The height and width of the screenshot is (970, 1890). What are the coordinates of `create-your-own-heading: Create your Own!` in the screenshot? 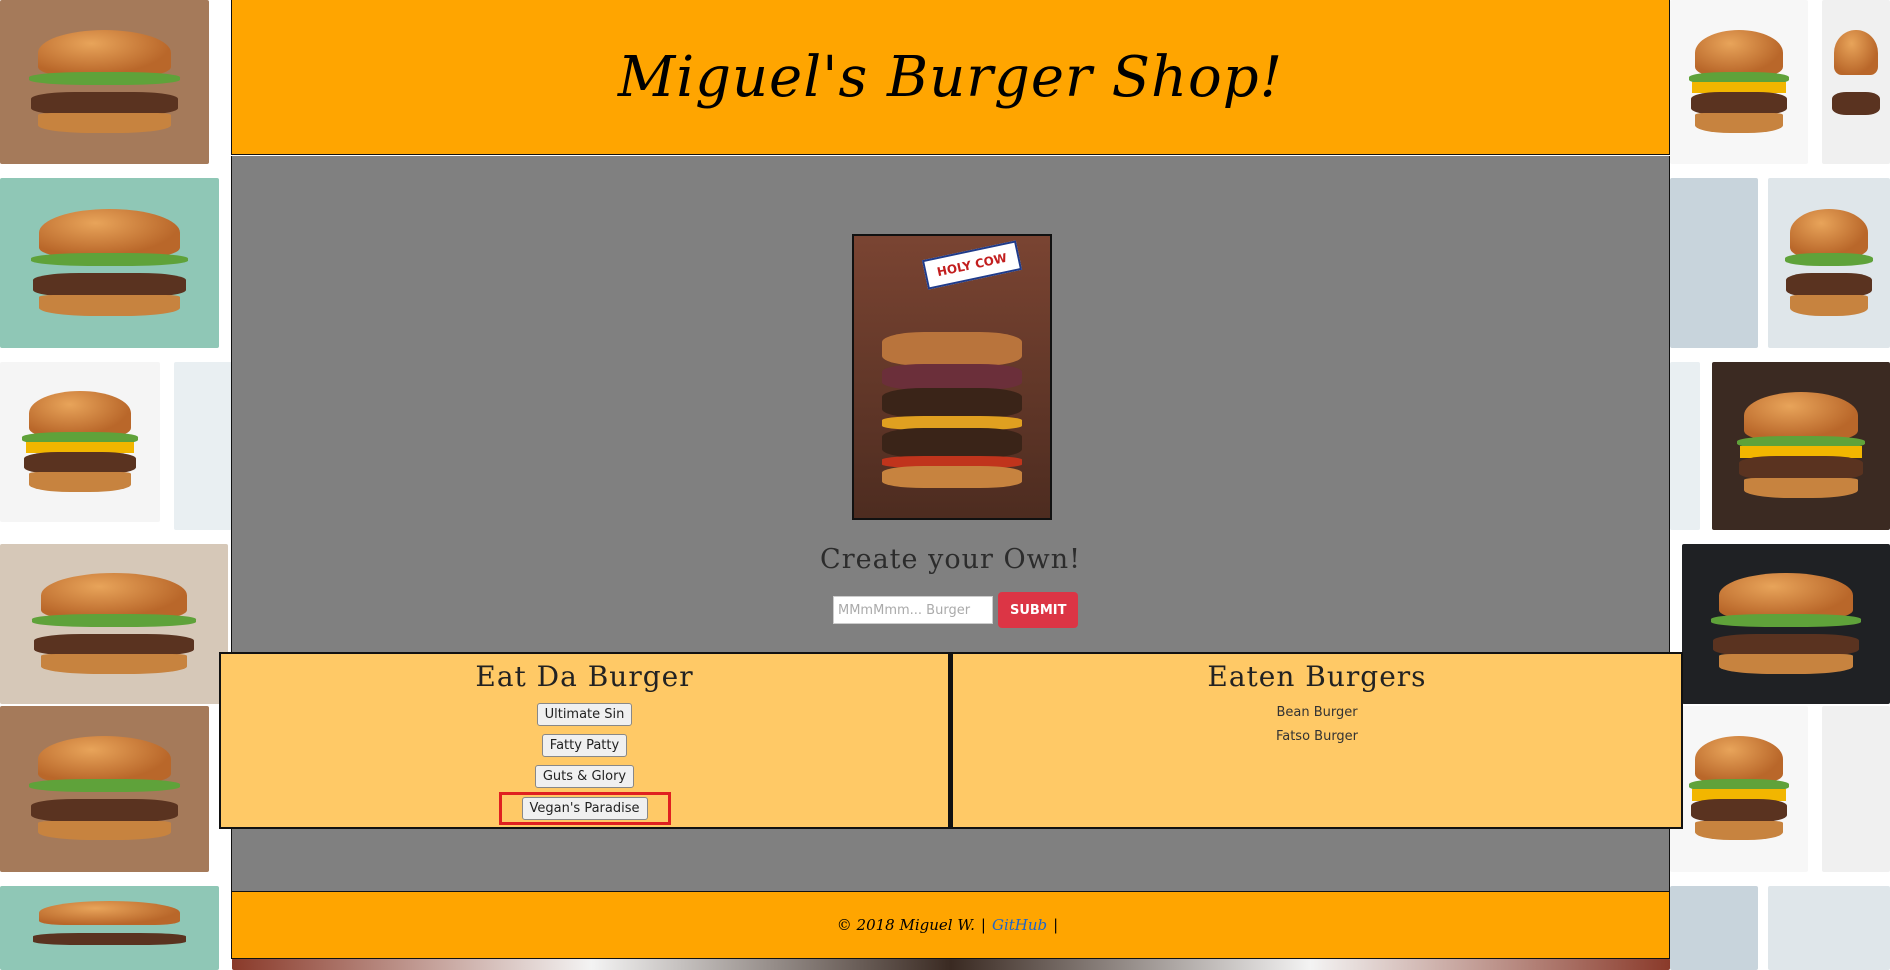 It's located at (950, 559).